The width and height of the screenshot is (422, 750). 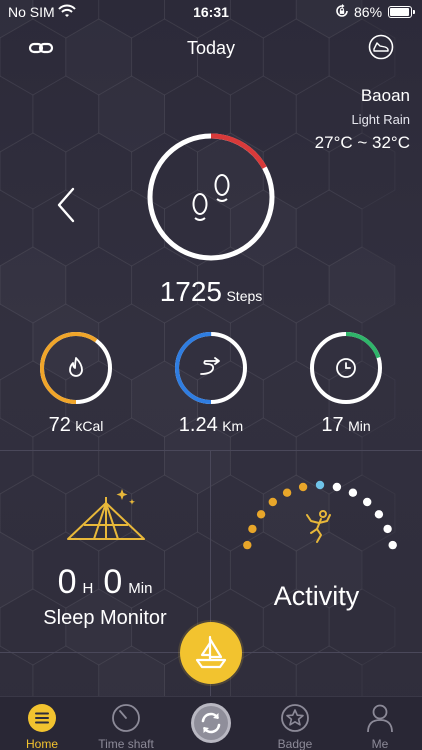 I want to click on tab-bar: Home Time shaft Badge Me, so click(x=211, y=723).